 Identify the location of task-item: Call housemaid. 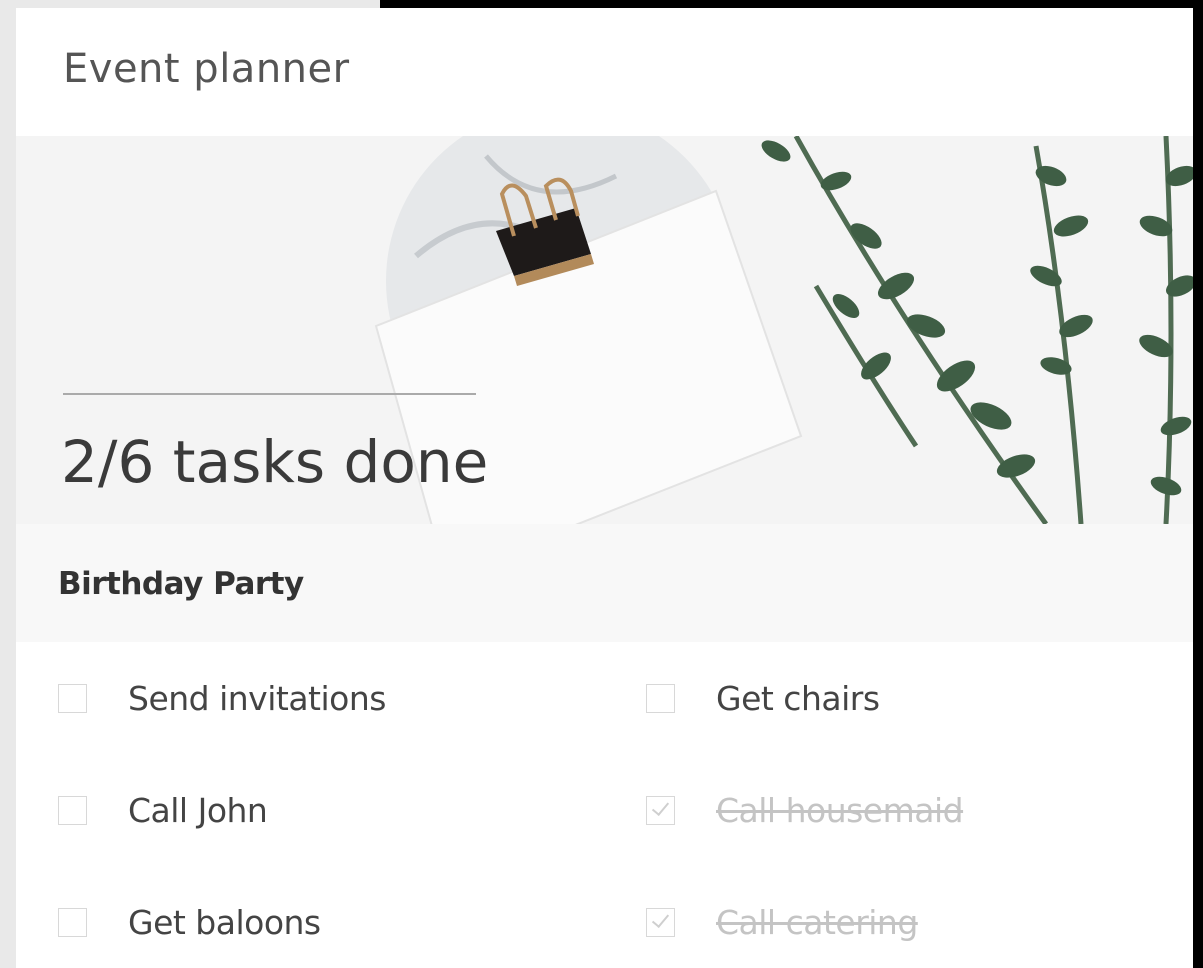
(805, 810).